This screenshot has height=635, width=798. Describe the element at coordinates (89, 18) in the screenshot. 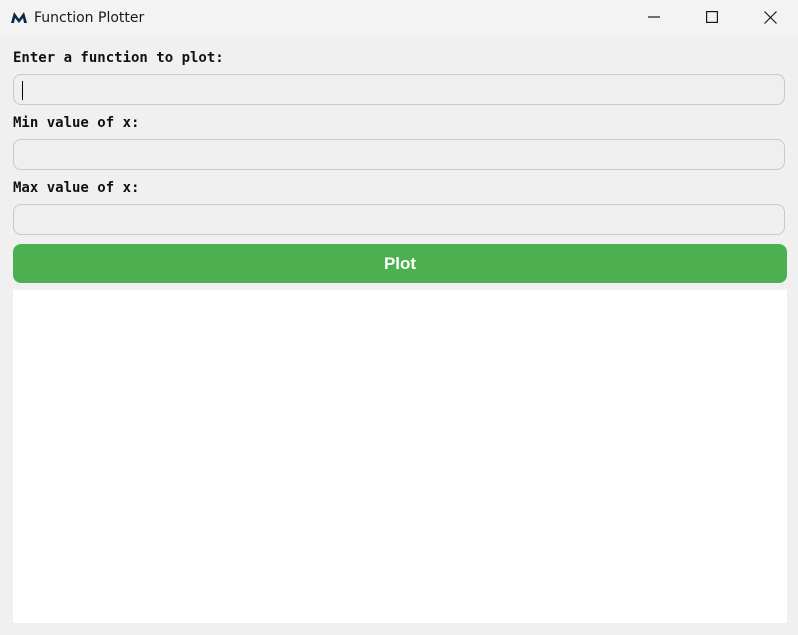

I see `window-title: Function Plotter` at that location.